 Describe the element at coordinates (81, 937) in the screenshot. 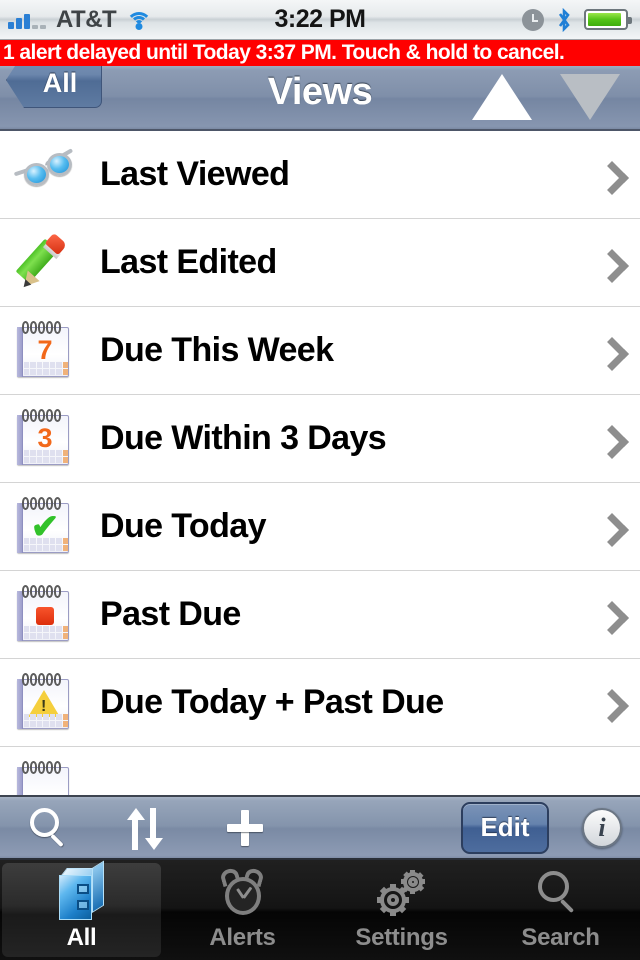

I see `tab-label-all: All` at that location.